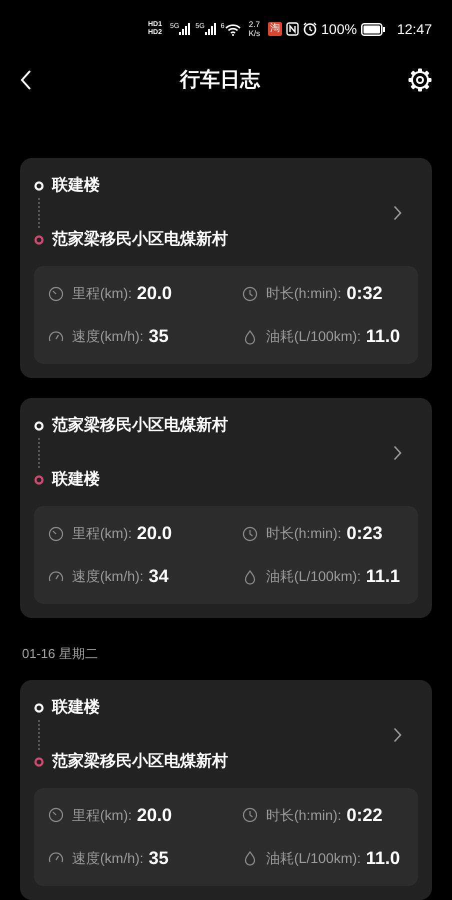 The width and height of the screenshot is (452, 900). Describe the element at coordinates (158, 576) in the screenshot. I see `stat-value: 34` at that location.